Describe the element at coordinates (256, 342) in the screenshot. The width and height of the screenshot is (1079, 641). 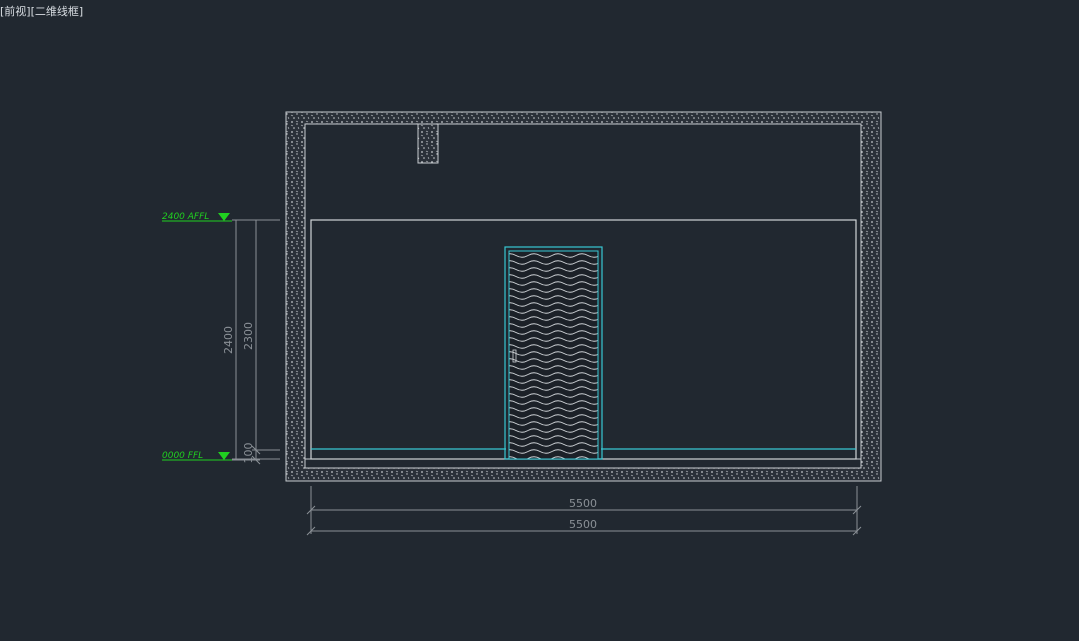
I see `vertical-dimensions` at that location.